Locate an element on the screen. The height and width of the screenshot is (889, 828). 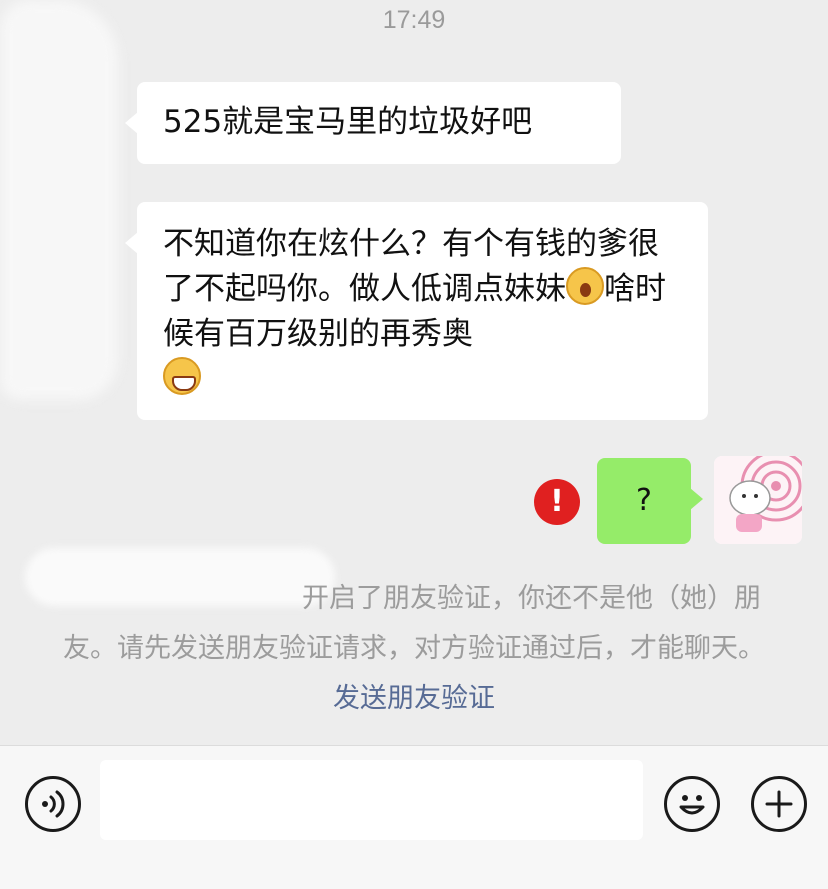
grin-emoji is located at coordinates (182, 376).